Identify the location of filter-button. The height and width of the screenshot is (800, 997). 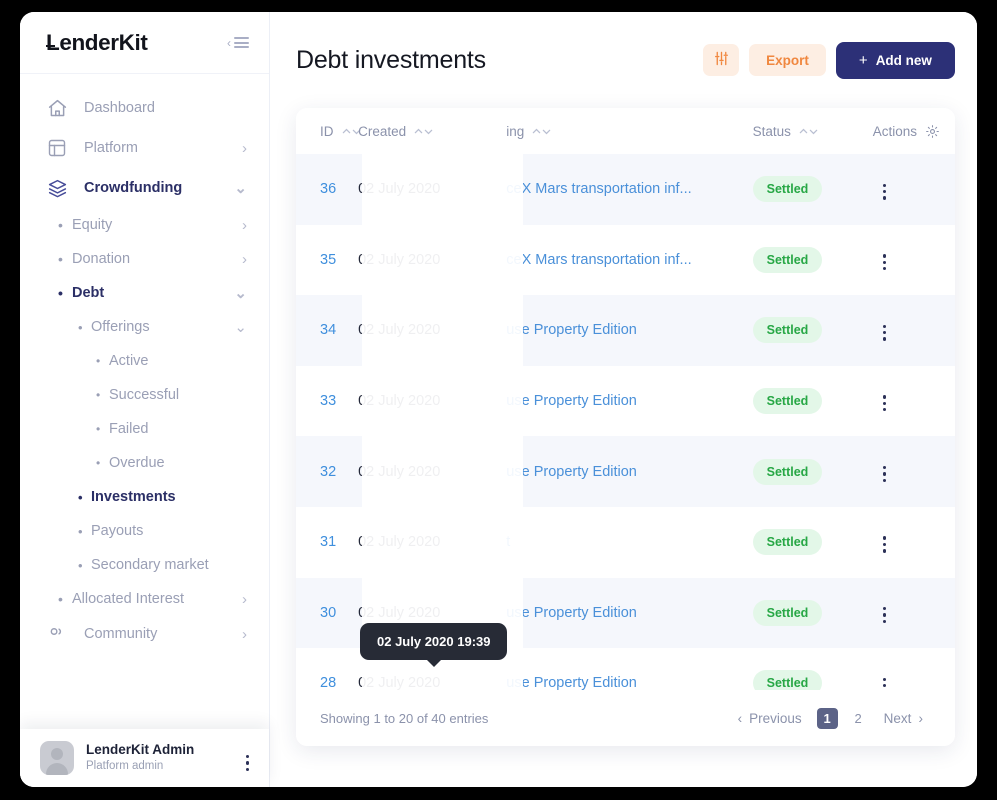
(721, 60).